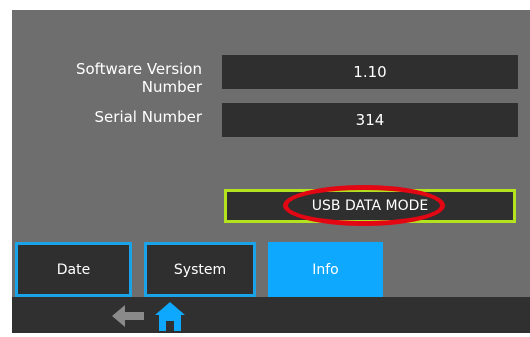  Describe the element at coordinates (370, 120) in the screenshot. I see `serial-number-field: 314` at that location.